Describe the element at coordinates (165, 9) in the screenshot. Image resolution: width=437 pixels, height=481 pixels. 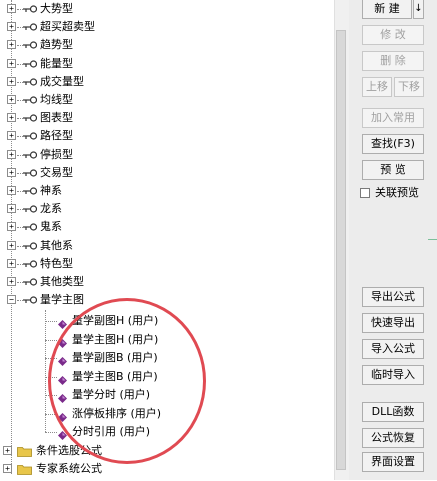
I see `tree-node: + 大势型` at that location.